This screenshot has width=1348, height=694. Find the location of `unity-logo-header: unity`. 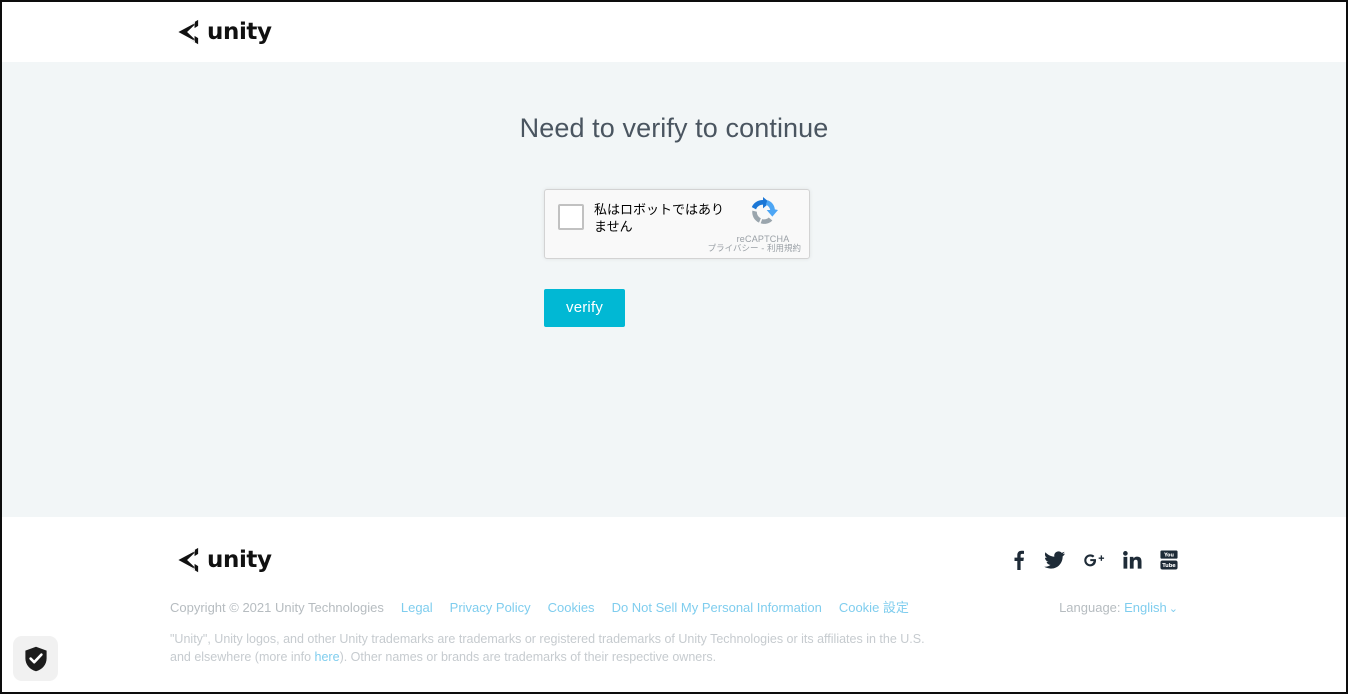

unity-logo-header: unity is located at coordinates (221, 32).